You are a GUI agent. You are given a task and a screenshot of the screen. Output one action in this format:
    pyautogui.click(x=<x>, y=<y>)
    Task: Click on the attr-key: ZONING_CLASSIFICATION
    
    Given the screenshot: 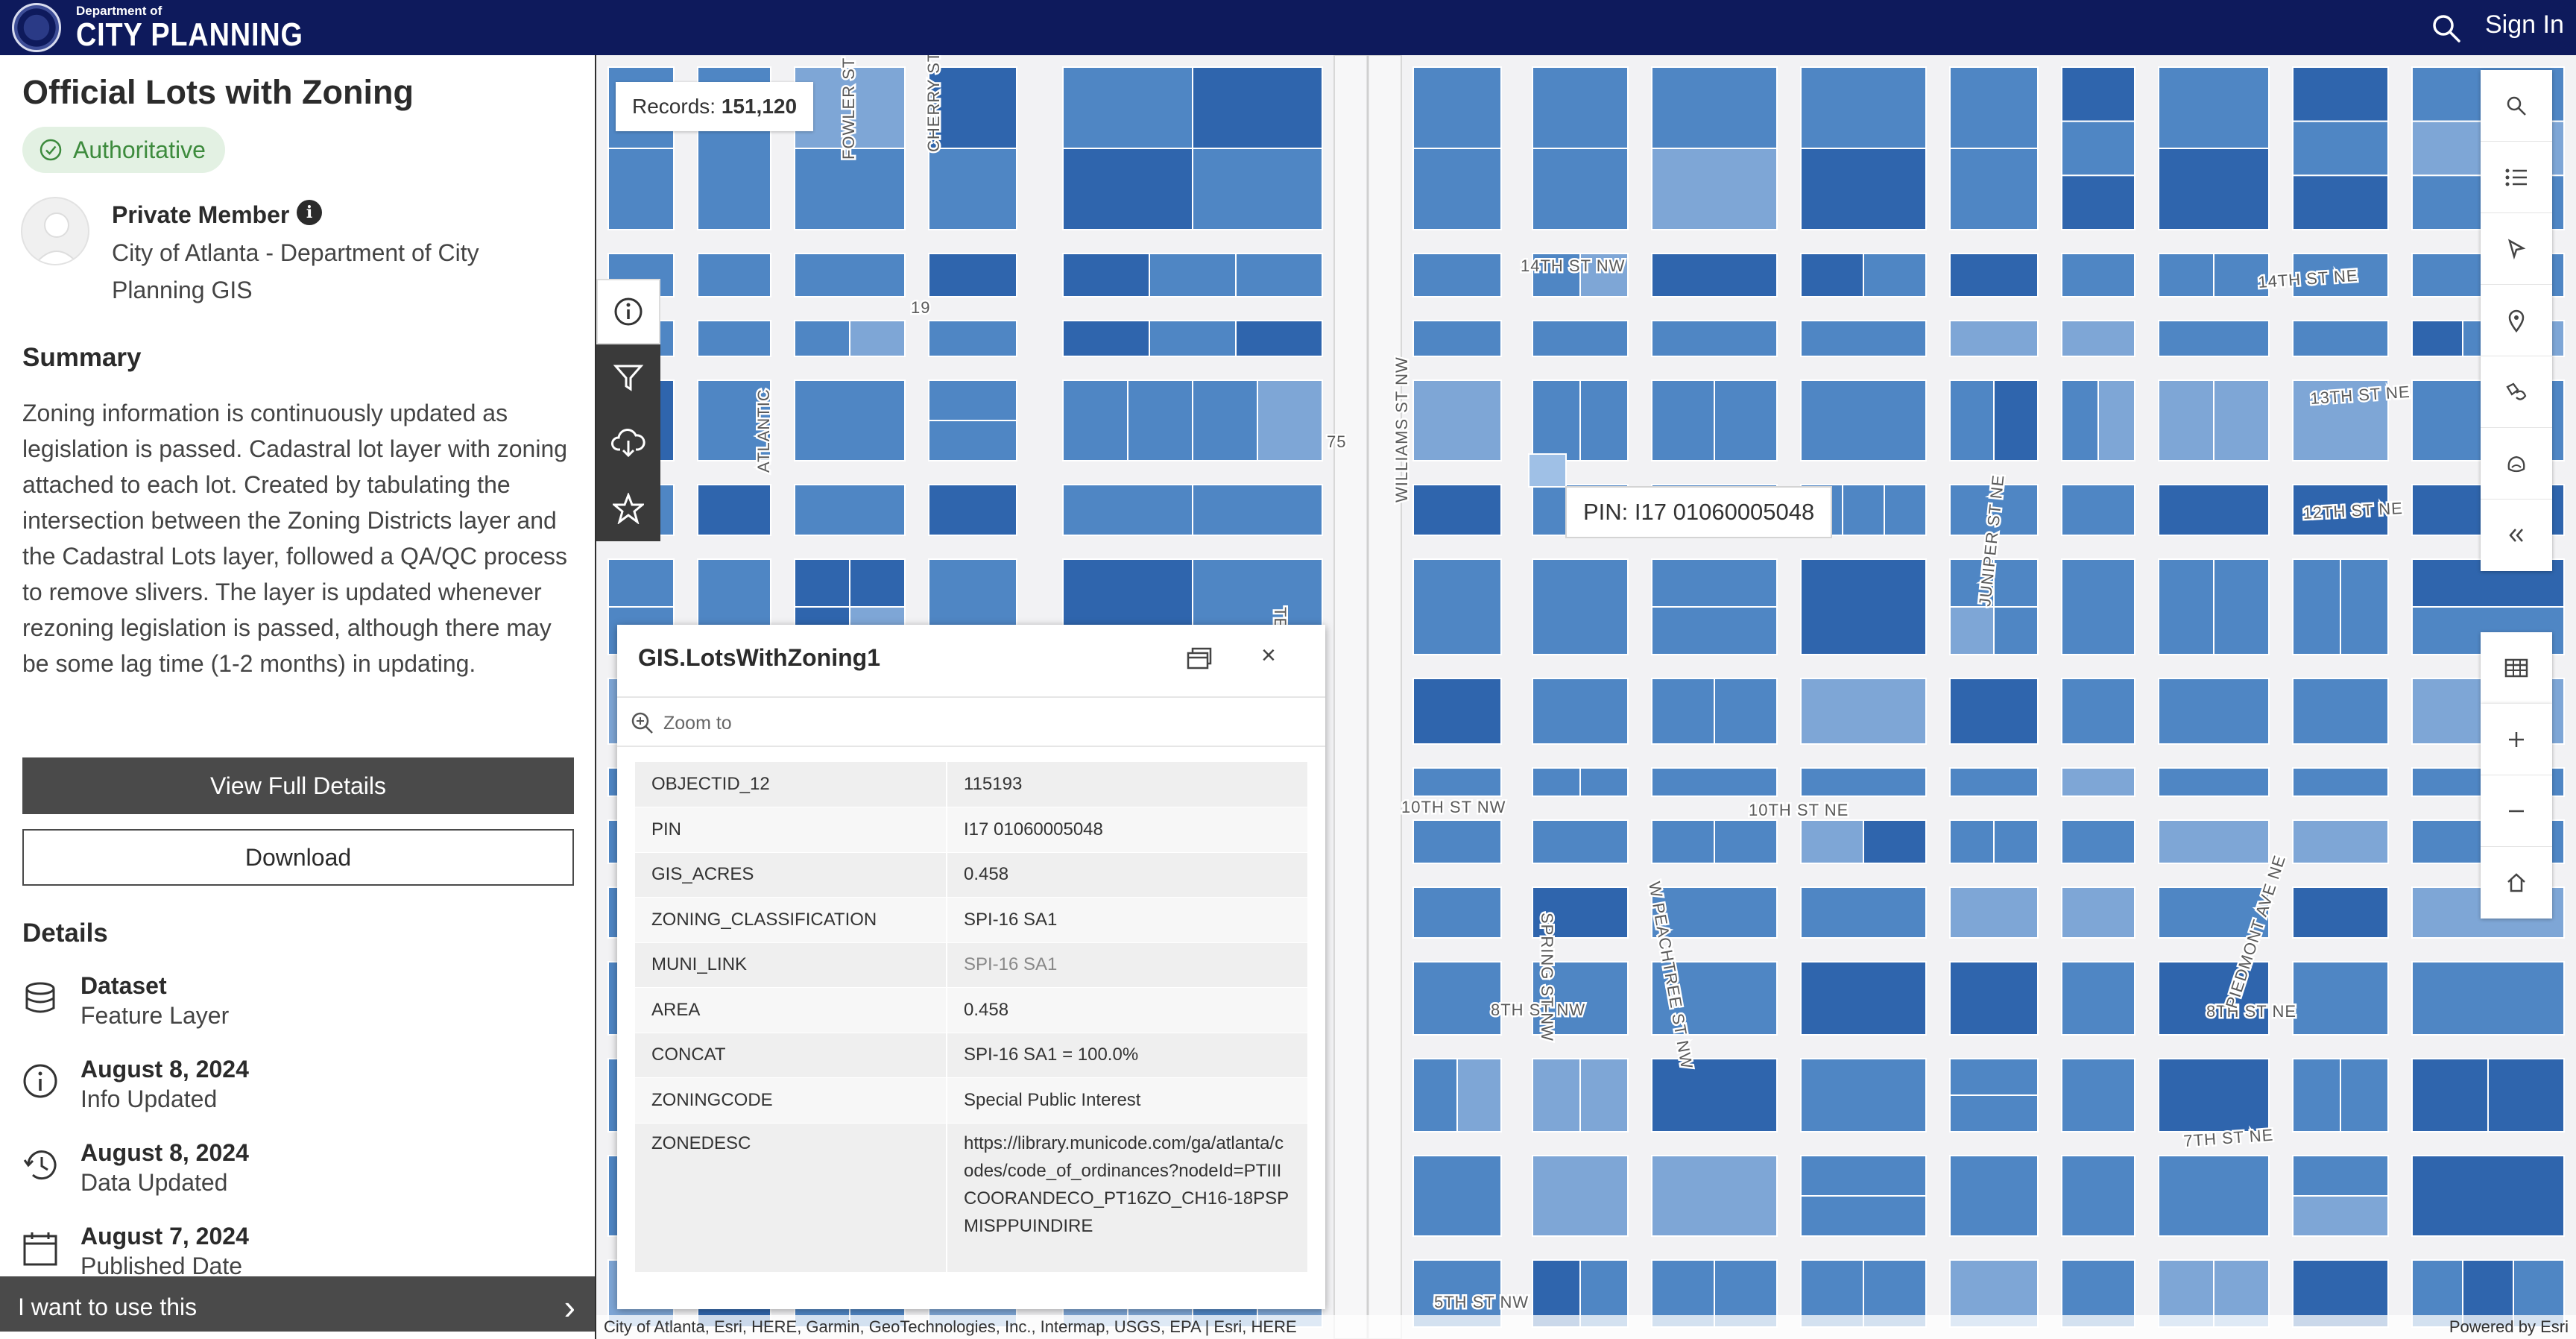 What is the action you would take?
    pyautogui.click(x=791, y=920)
    